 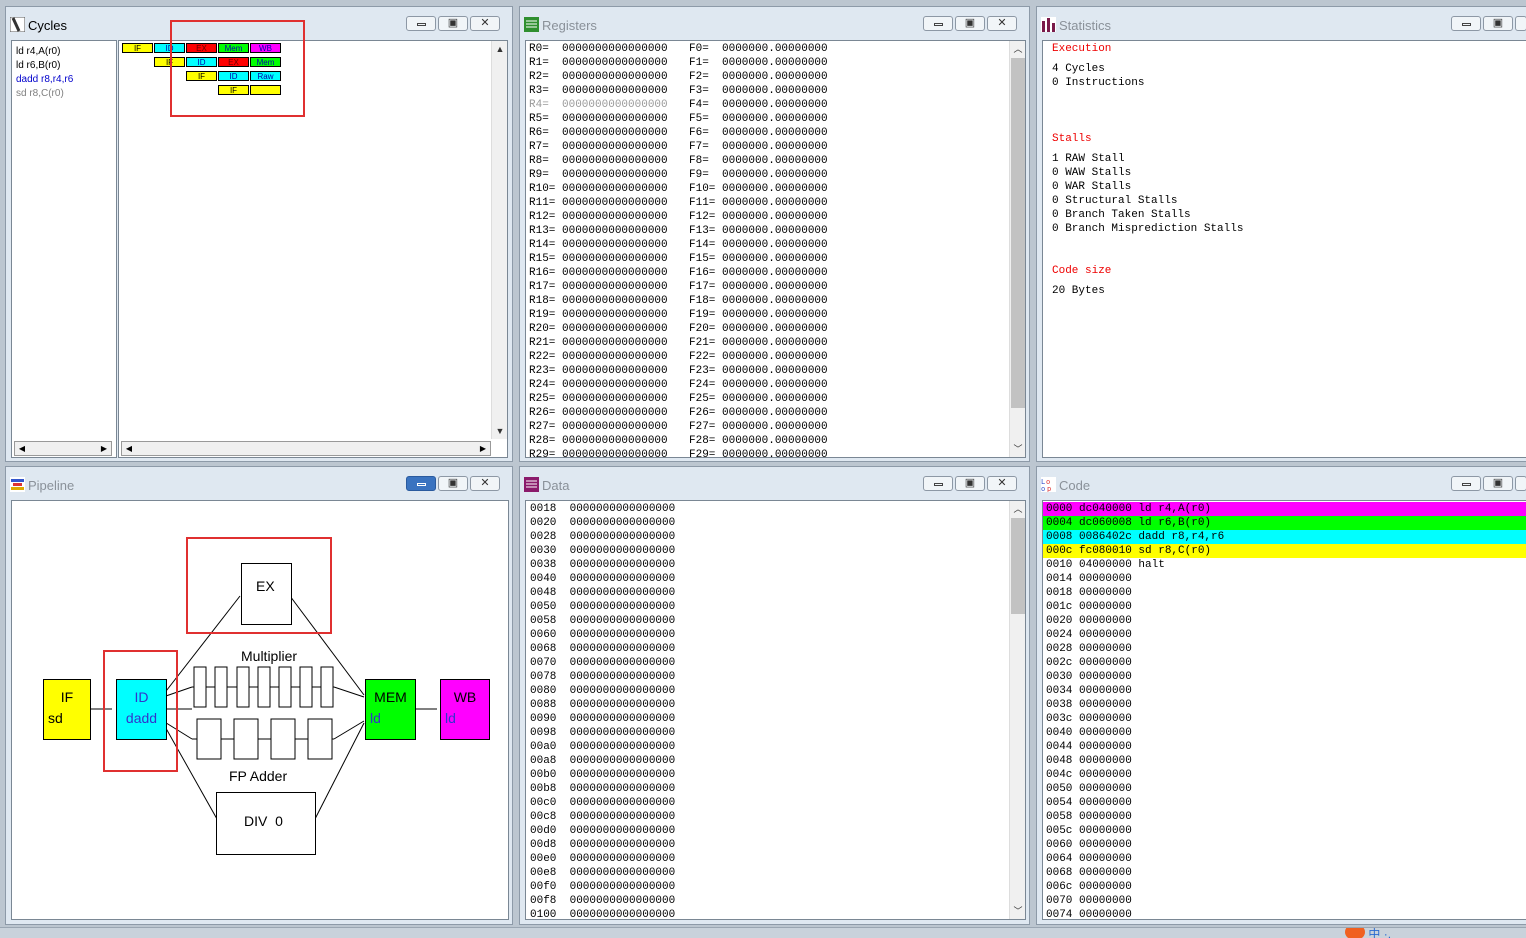 I want to click on cycles-instruction: dadd r8,r4,r6, so click(x=44, y=80).